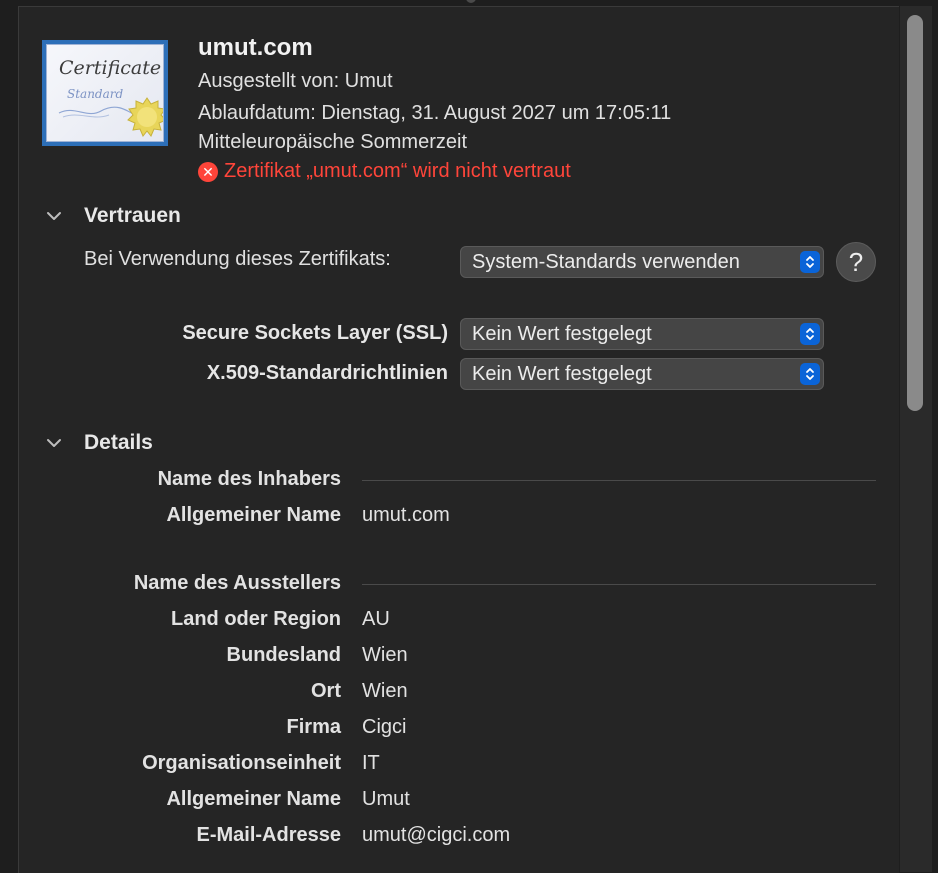  I want to click on ssl-policy-popup: Kein Wert festgelegt, so click(642, 334).